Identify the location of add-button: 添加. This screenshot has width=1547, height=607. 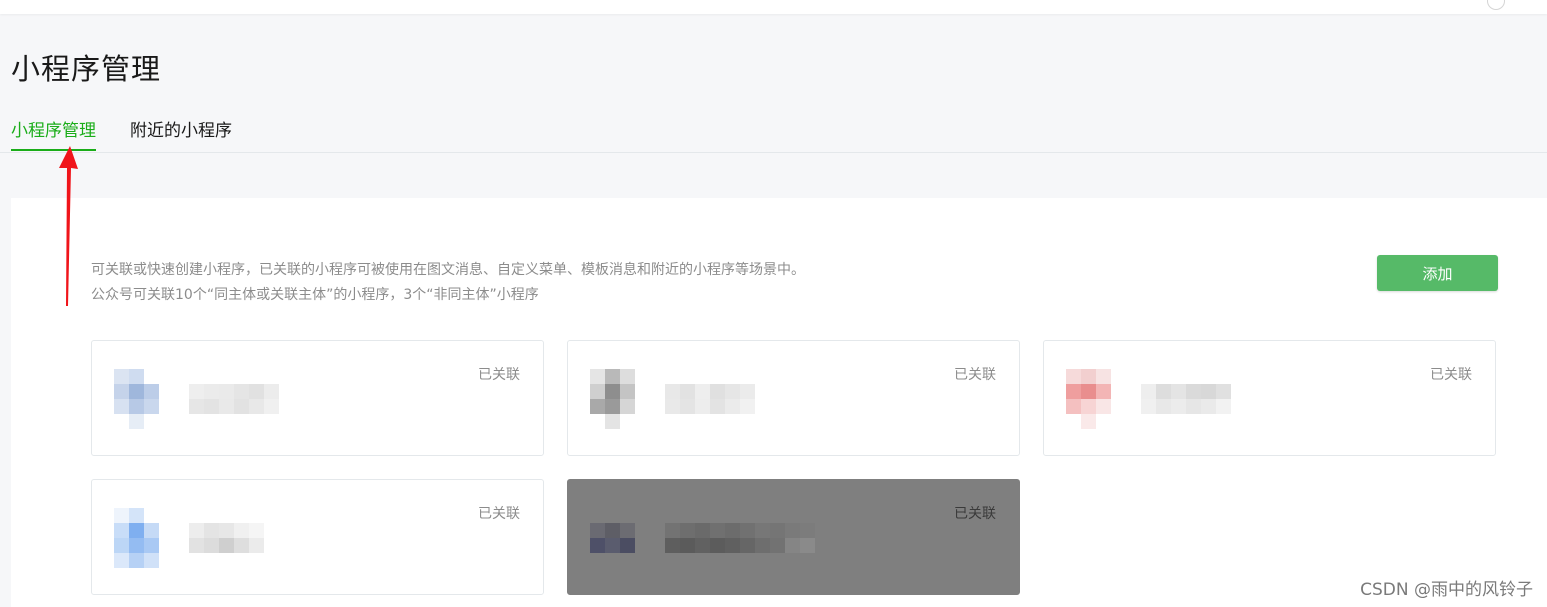
(1437, 273).